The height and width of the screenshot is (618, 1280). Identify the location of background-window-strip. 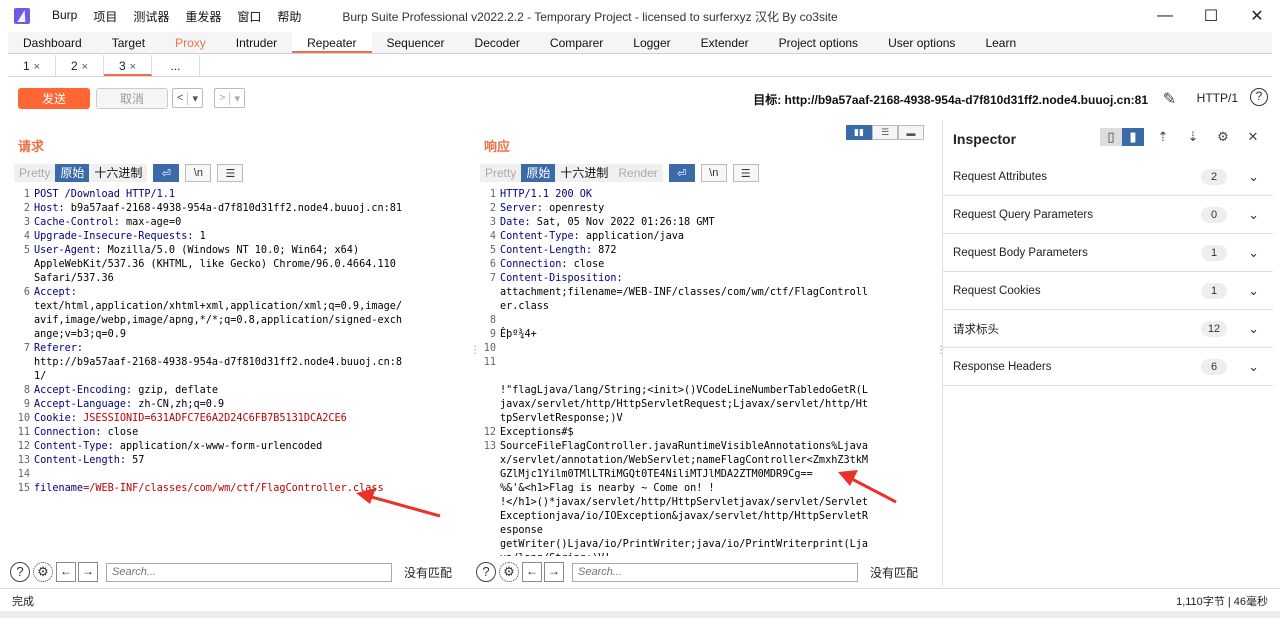
(640, 614).